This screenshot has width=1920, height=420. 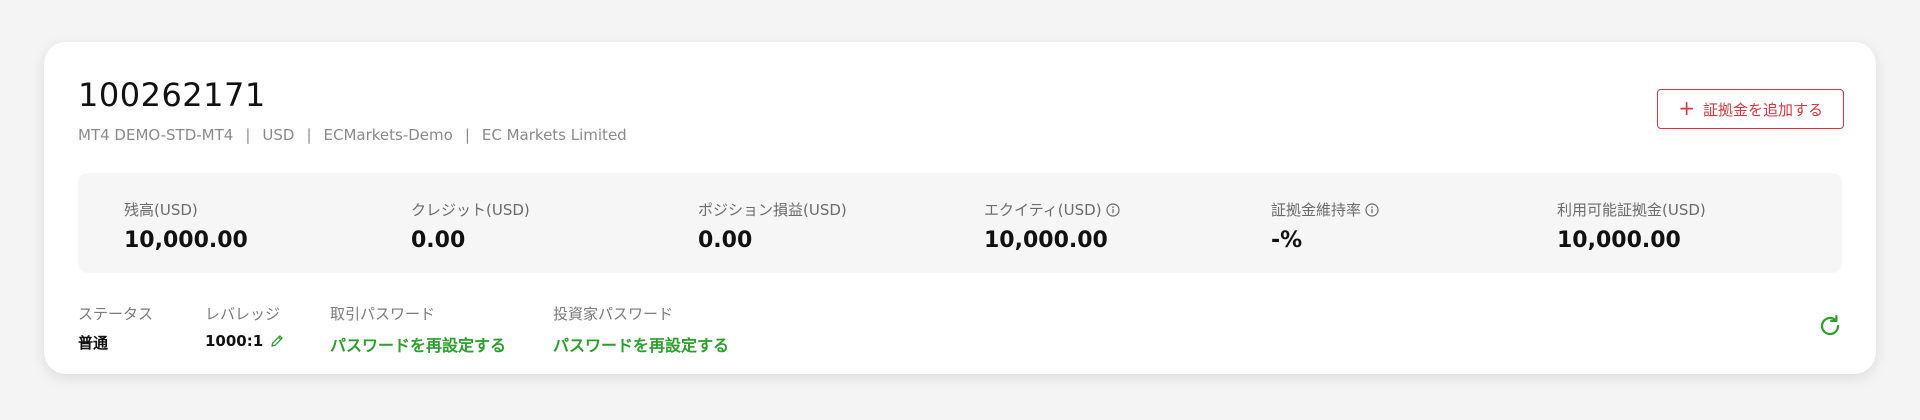 What do you see at coordinates (418, 329) in the screenshot?
I see `detail-trade-password: 取引パスワード パスワードを再設定する` at bounding box center [418, 329].